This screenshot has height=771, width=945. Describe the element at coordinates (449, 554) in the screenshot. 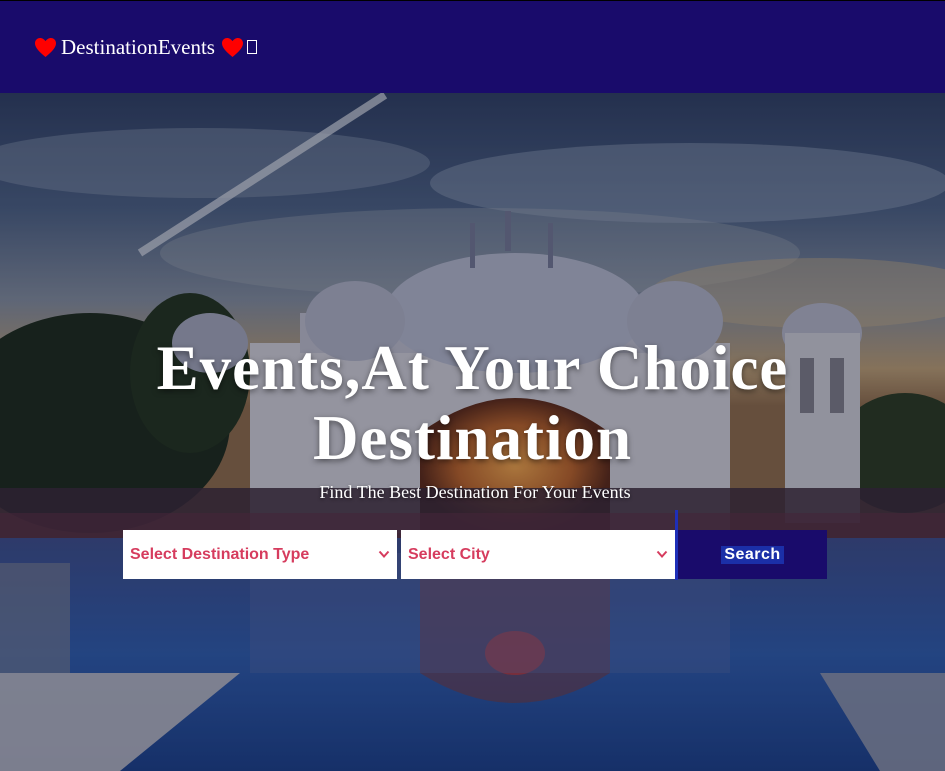

I see `city-select-value: Select City` at that location.